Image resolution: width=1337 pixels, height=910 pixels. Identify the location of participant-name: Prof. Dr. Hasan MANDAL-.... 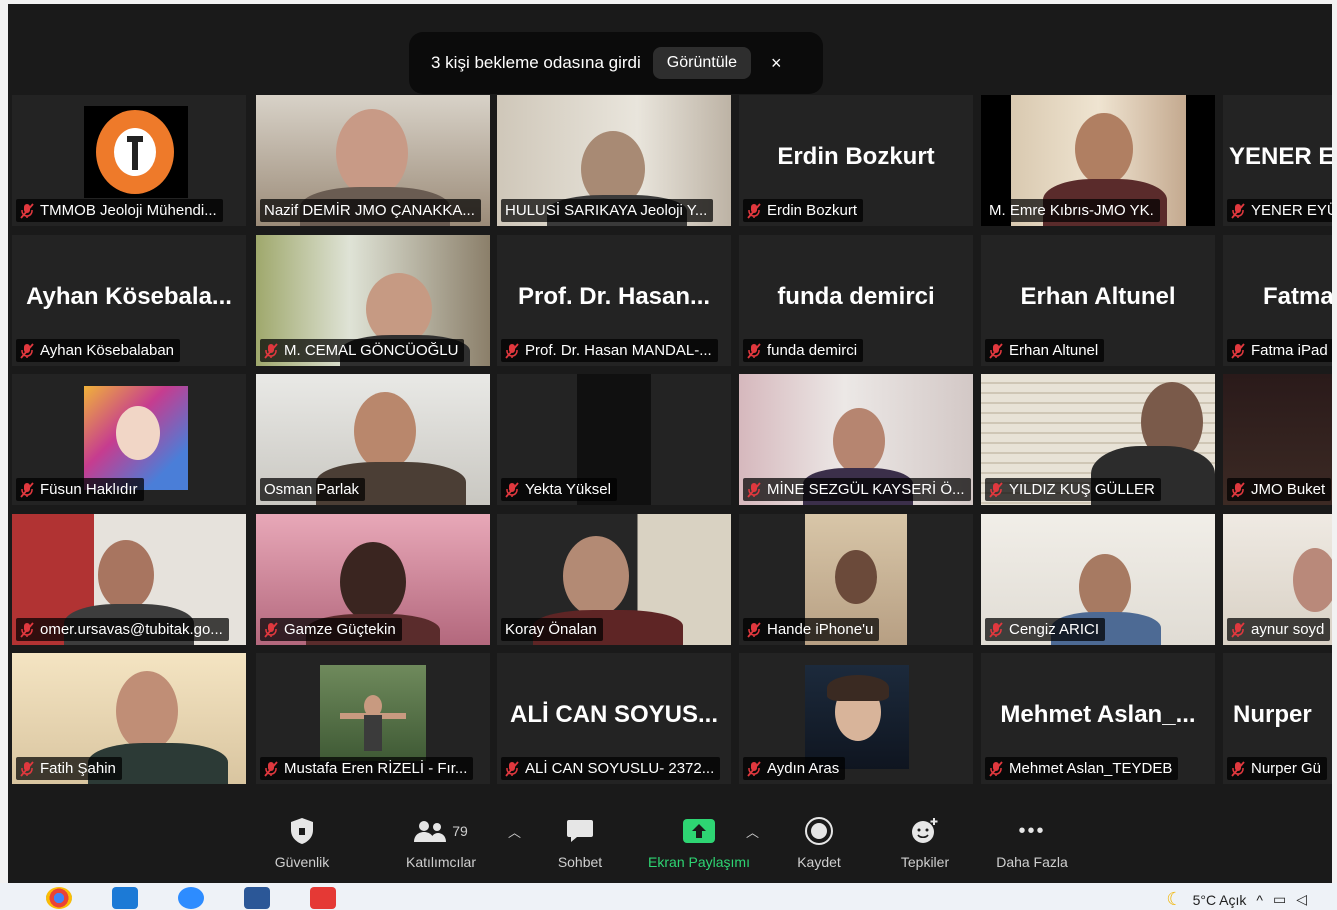
(609, 350).